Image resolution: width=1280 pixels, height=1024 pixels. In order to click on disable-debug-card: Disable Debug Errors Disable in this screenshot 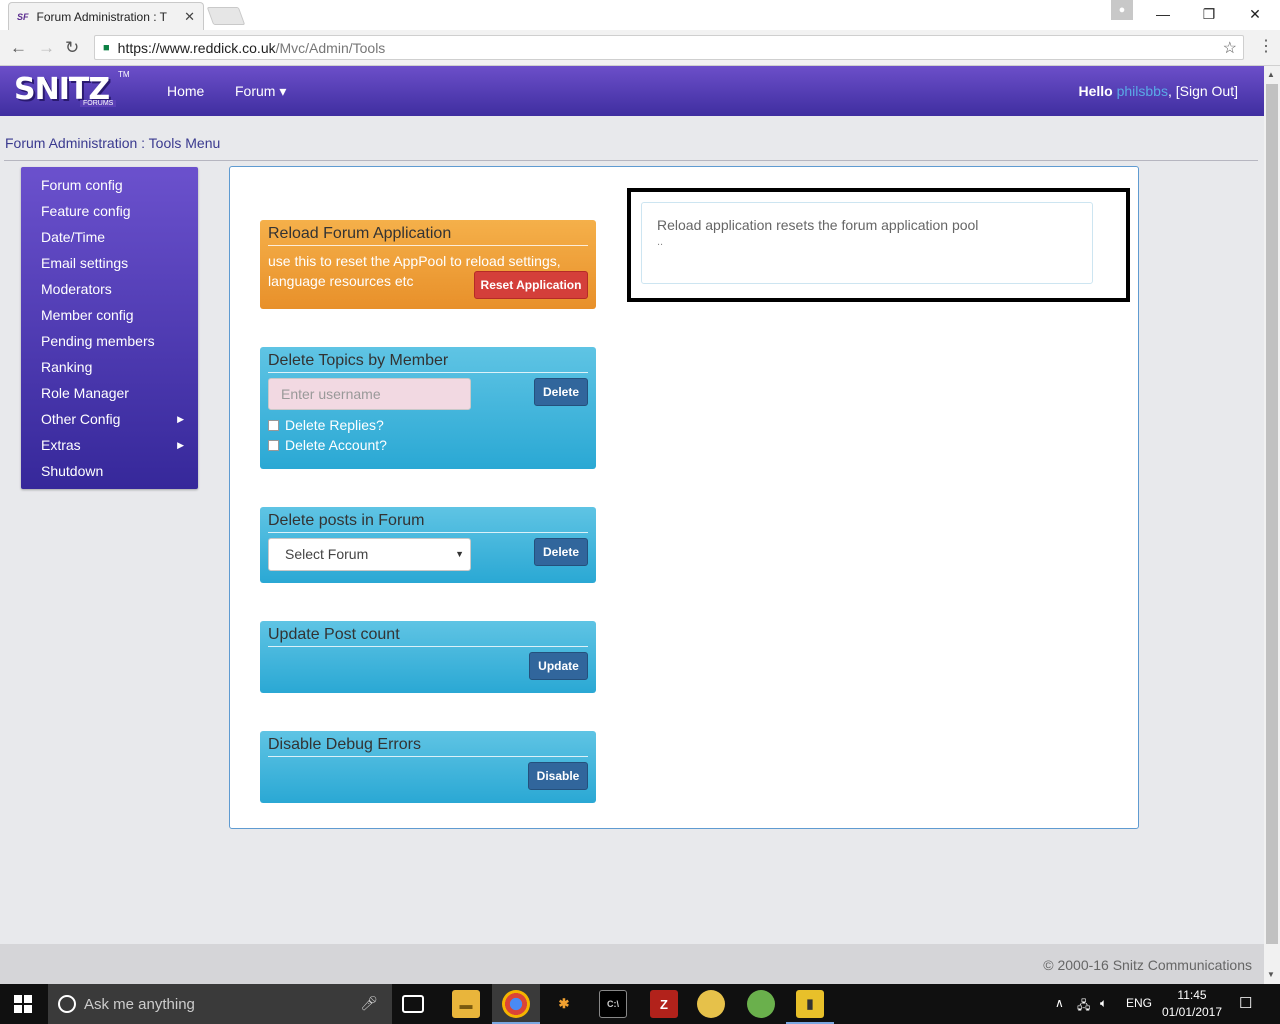, I will do `click(428, 767)`.